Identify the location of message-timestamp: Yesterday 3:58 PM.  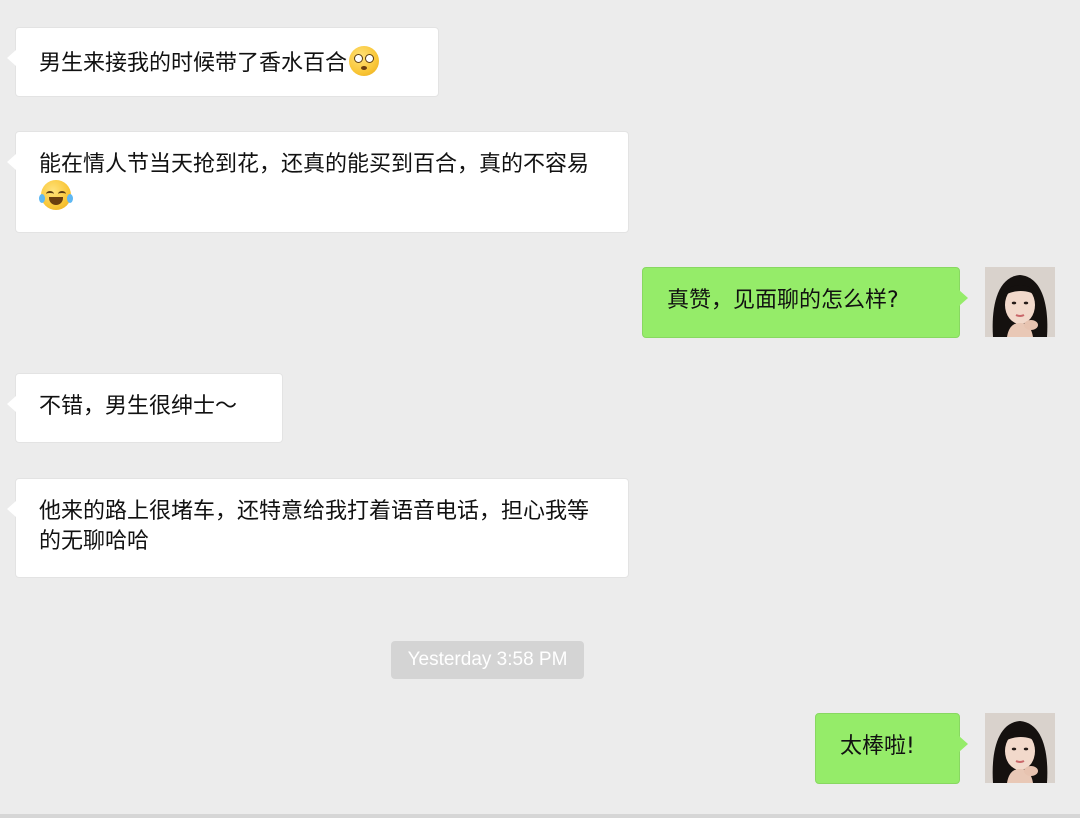
(487, 660).